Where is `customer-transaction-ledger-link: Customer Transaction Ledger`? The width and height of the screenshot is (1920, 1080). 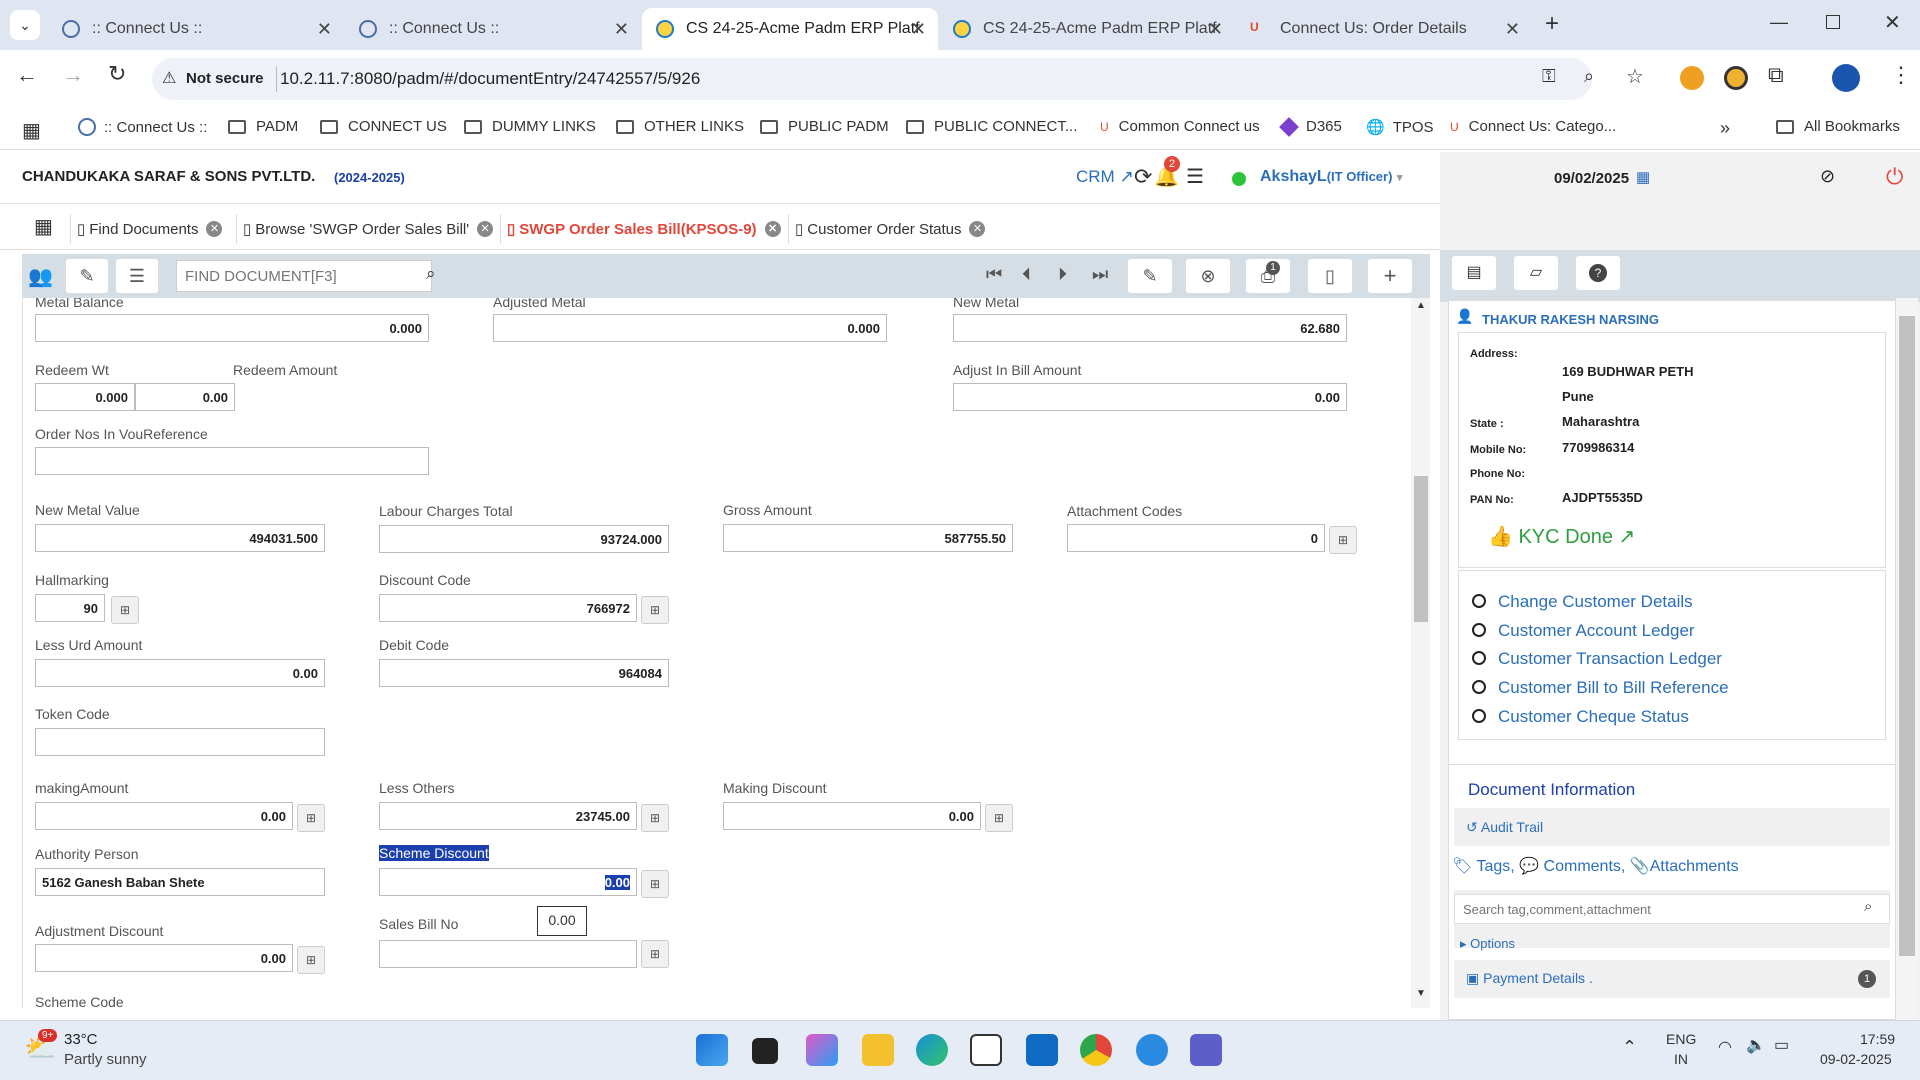
customer-transaction-ledger-link: Customer Transaction Ledger is located at coordinates (1597, 659).